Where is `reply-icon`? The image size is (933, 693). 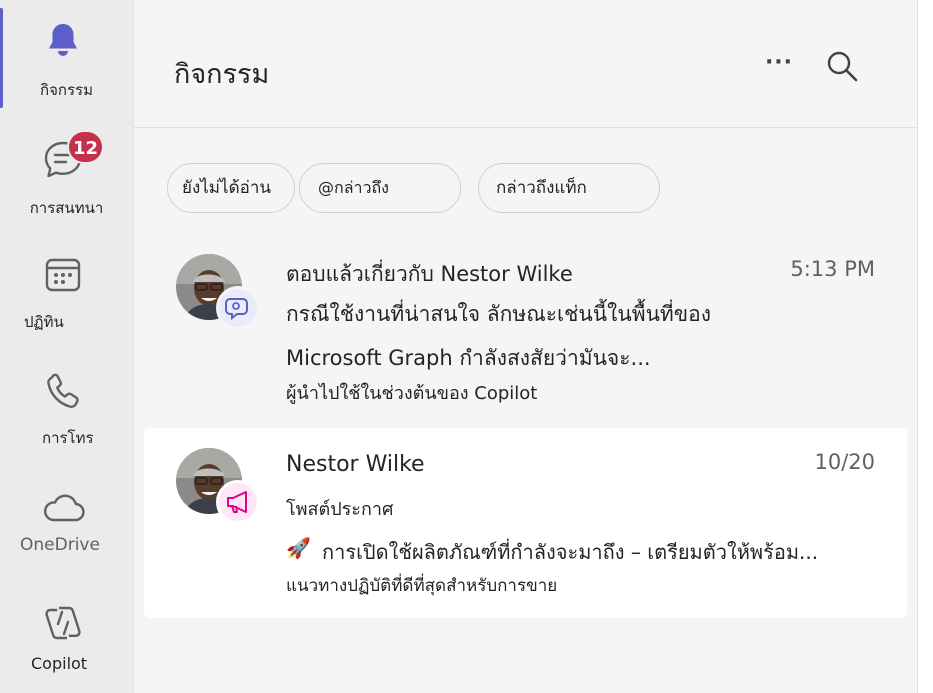
reply-icon is located at coordinates (236, 309).